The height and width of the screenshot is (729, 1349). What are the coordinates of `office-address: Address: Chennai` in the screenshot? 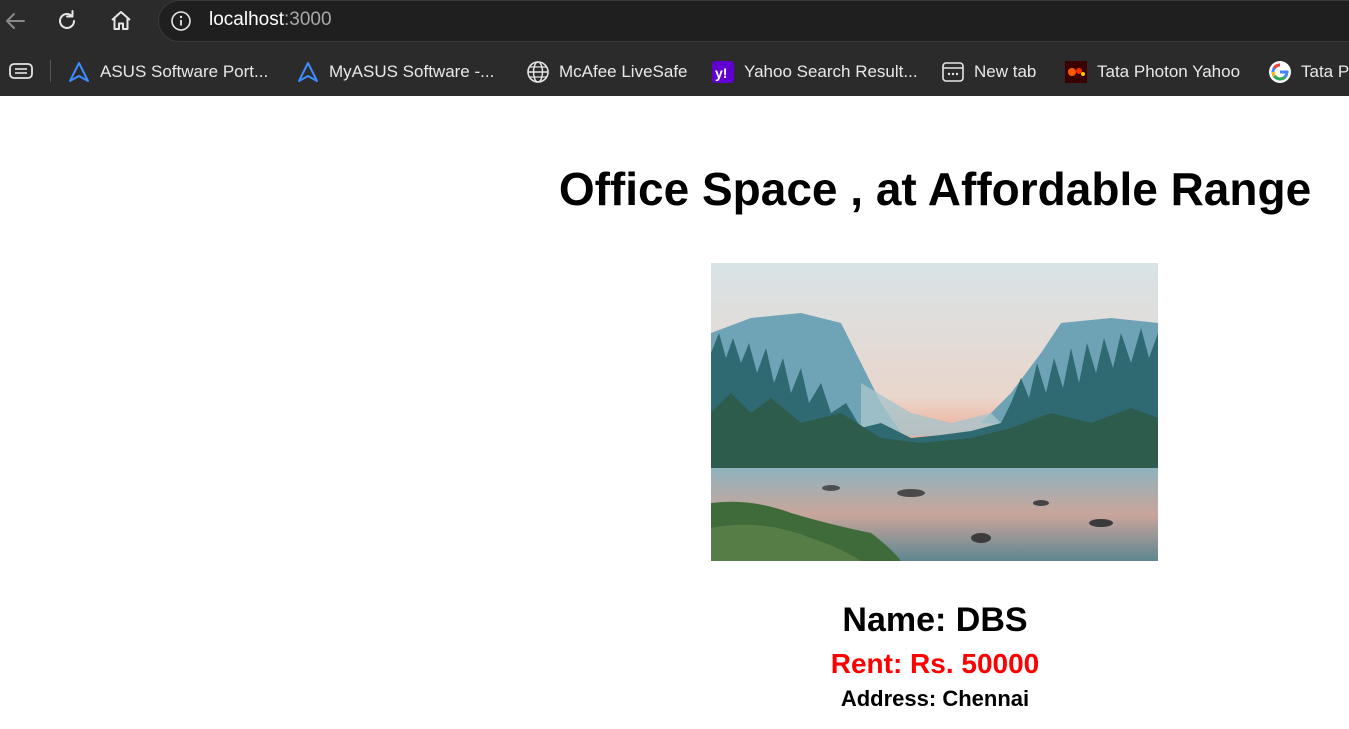 It's located at (935, 698).